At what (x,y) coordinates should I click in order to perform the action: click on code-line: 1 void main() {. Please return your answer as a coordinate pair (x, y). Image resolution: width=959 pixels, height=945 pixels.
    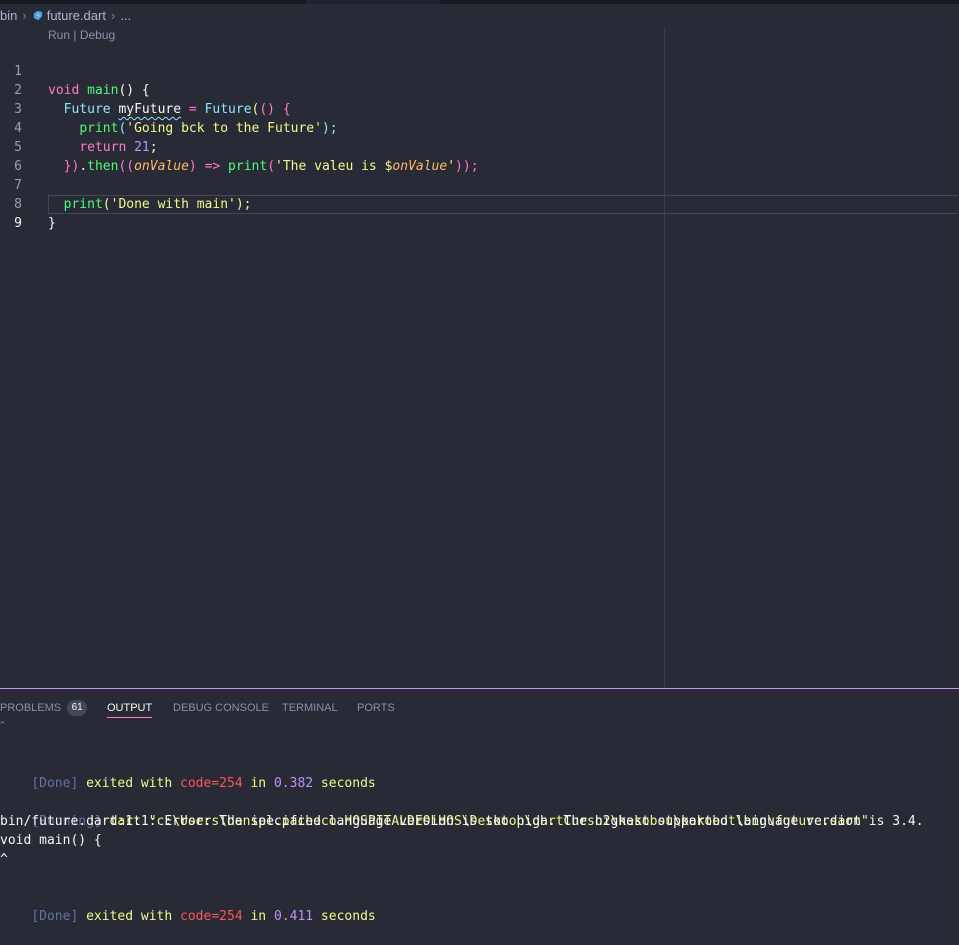
    Looking at the image, I should click on (479, 70).